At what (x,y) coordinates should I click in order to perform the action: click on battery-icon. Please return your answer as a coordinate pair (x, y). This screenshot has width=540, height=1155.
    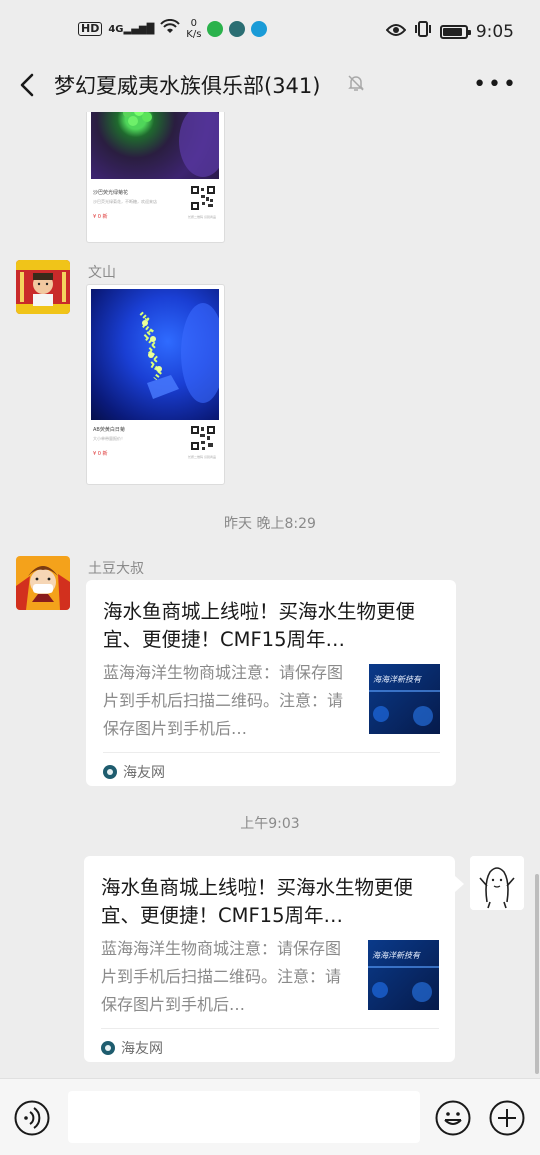
    Looking at the image, I should click on (455, 31).